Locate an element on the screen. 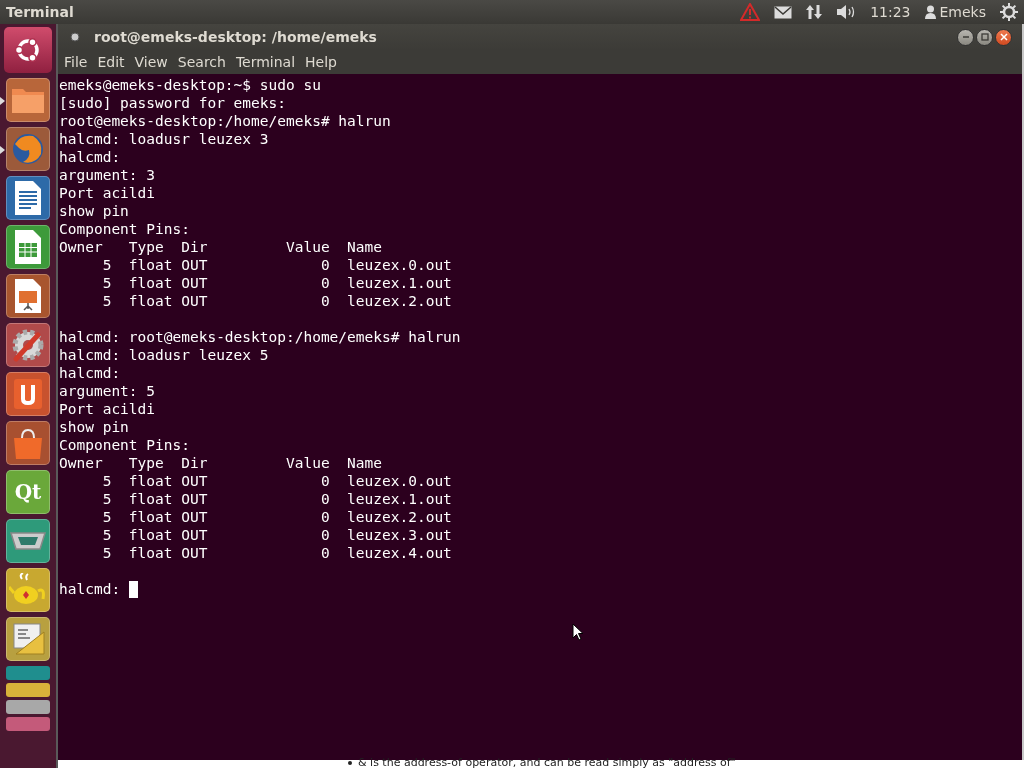 This screenshot has height=768, width=1024. menu-item: File is located at coordinates (76, 62).